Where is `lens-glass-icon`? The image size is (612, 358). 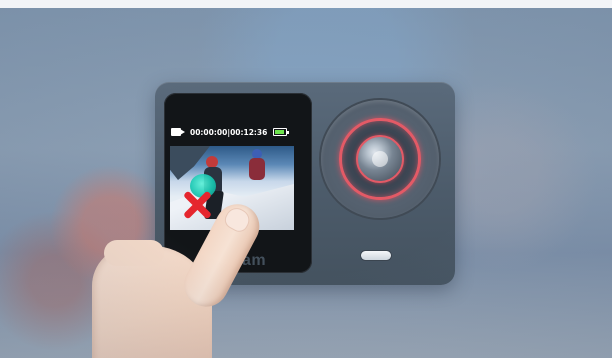 lens-glass-icon is located at coordinates (380, 159).